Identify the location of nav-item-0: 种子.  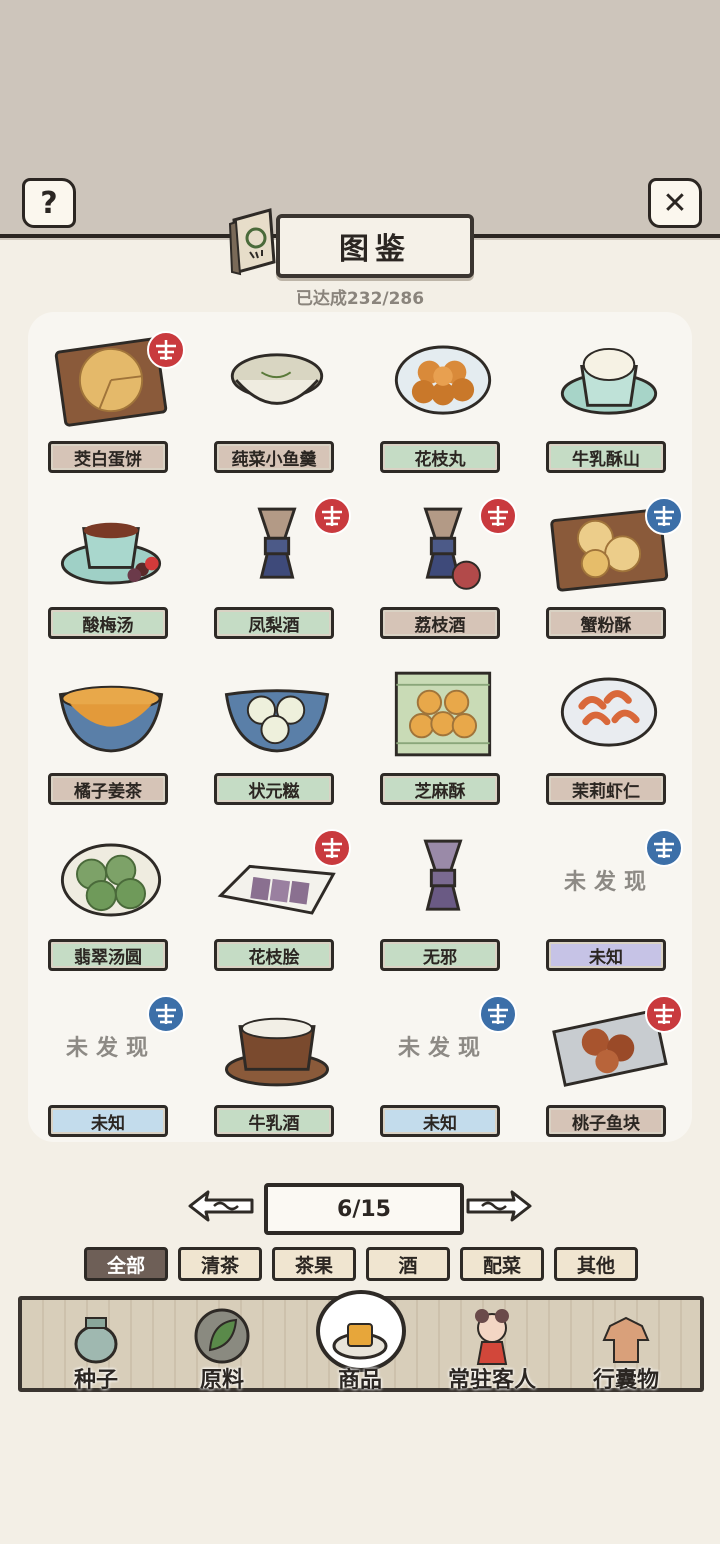
(96, 1349).